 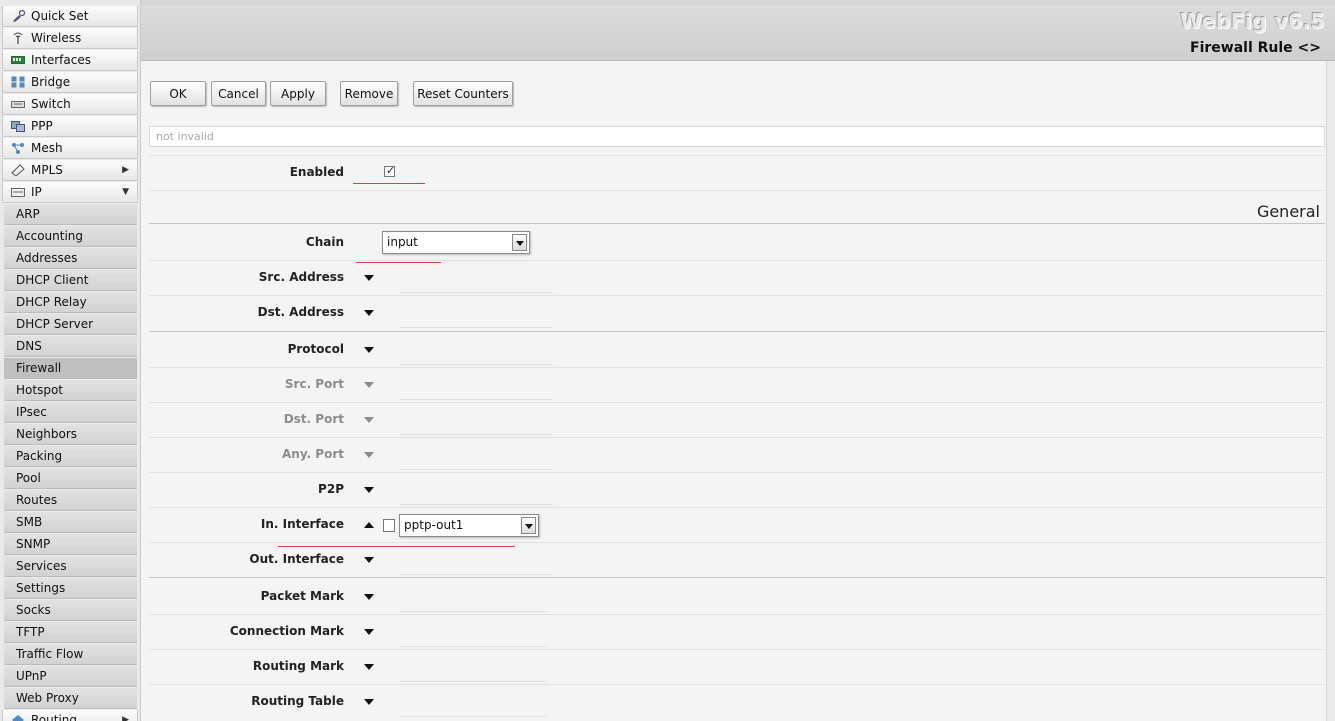 What do you see at coordinates (70, 126) in the screenshot?
I see `sidebar-item-ppp: PPP` at bounding box center [70, 126].